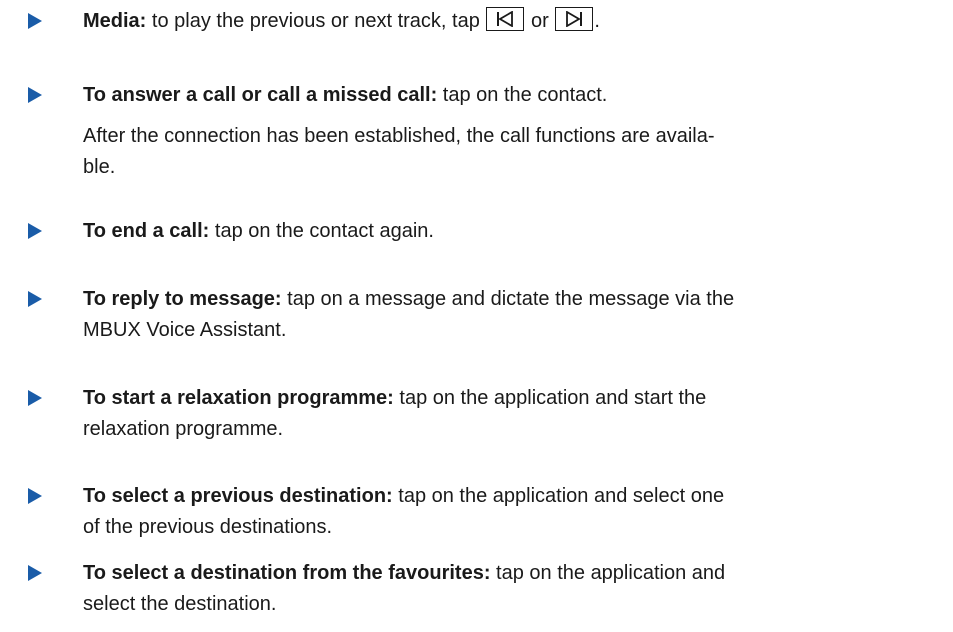 This screenshot has width=953, height=632. I want to click on skip-previous-button, so click(505, 19).